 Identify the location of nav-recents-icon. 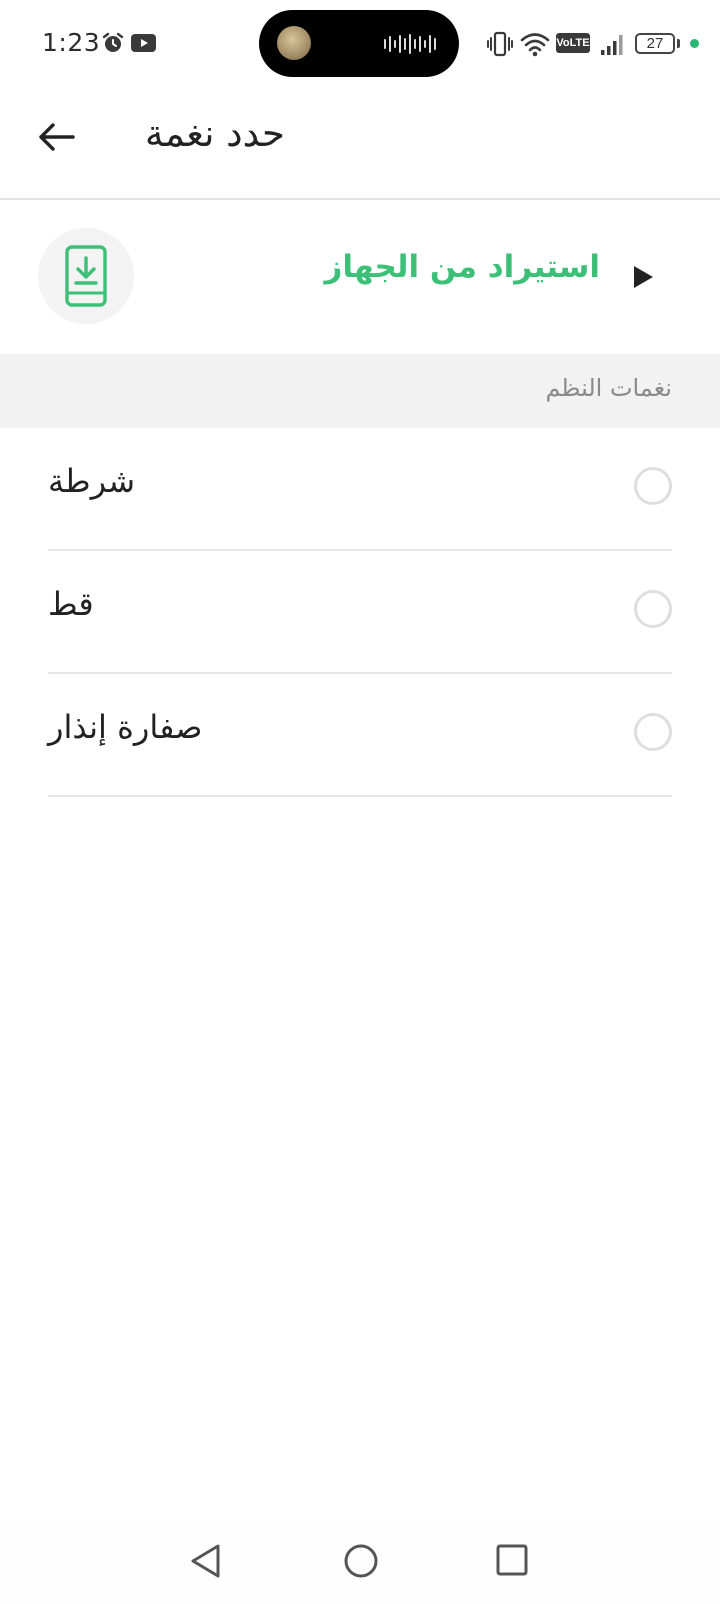
(512, 1560).